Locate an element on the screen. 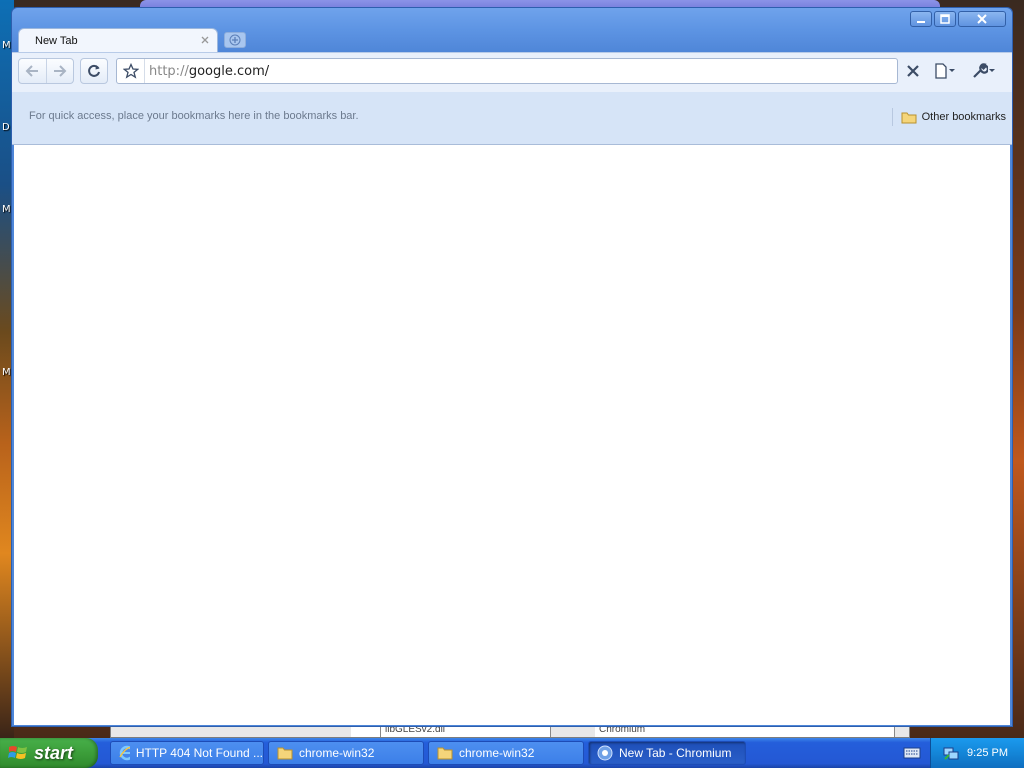 The width and height of the screenshot is (1024, 768). page-icon is located at coordinates (941, 71).